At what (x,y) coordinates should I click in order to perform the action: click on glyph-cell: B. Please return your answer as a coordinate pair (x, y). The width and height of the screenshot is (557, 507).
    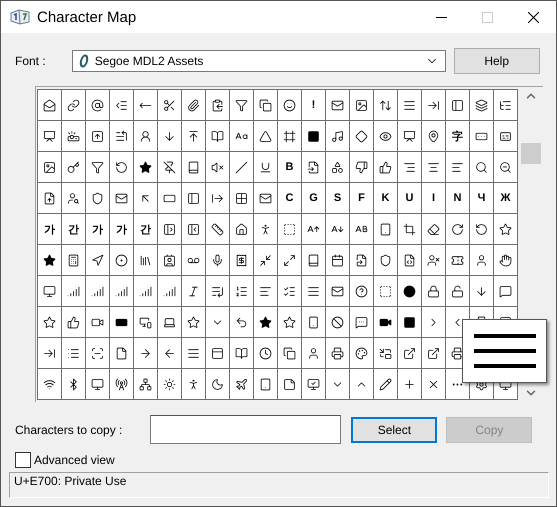
    Looking at the image, I should click on (289, 167).